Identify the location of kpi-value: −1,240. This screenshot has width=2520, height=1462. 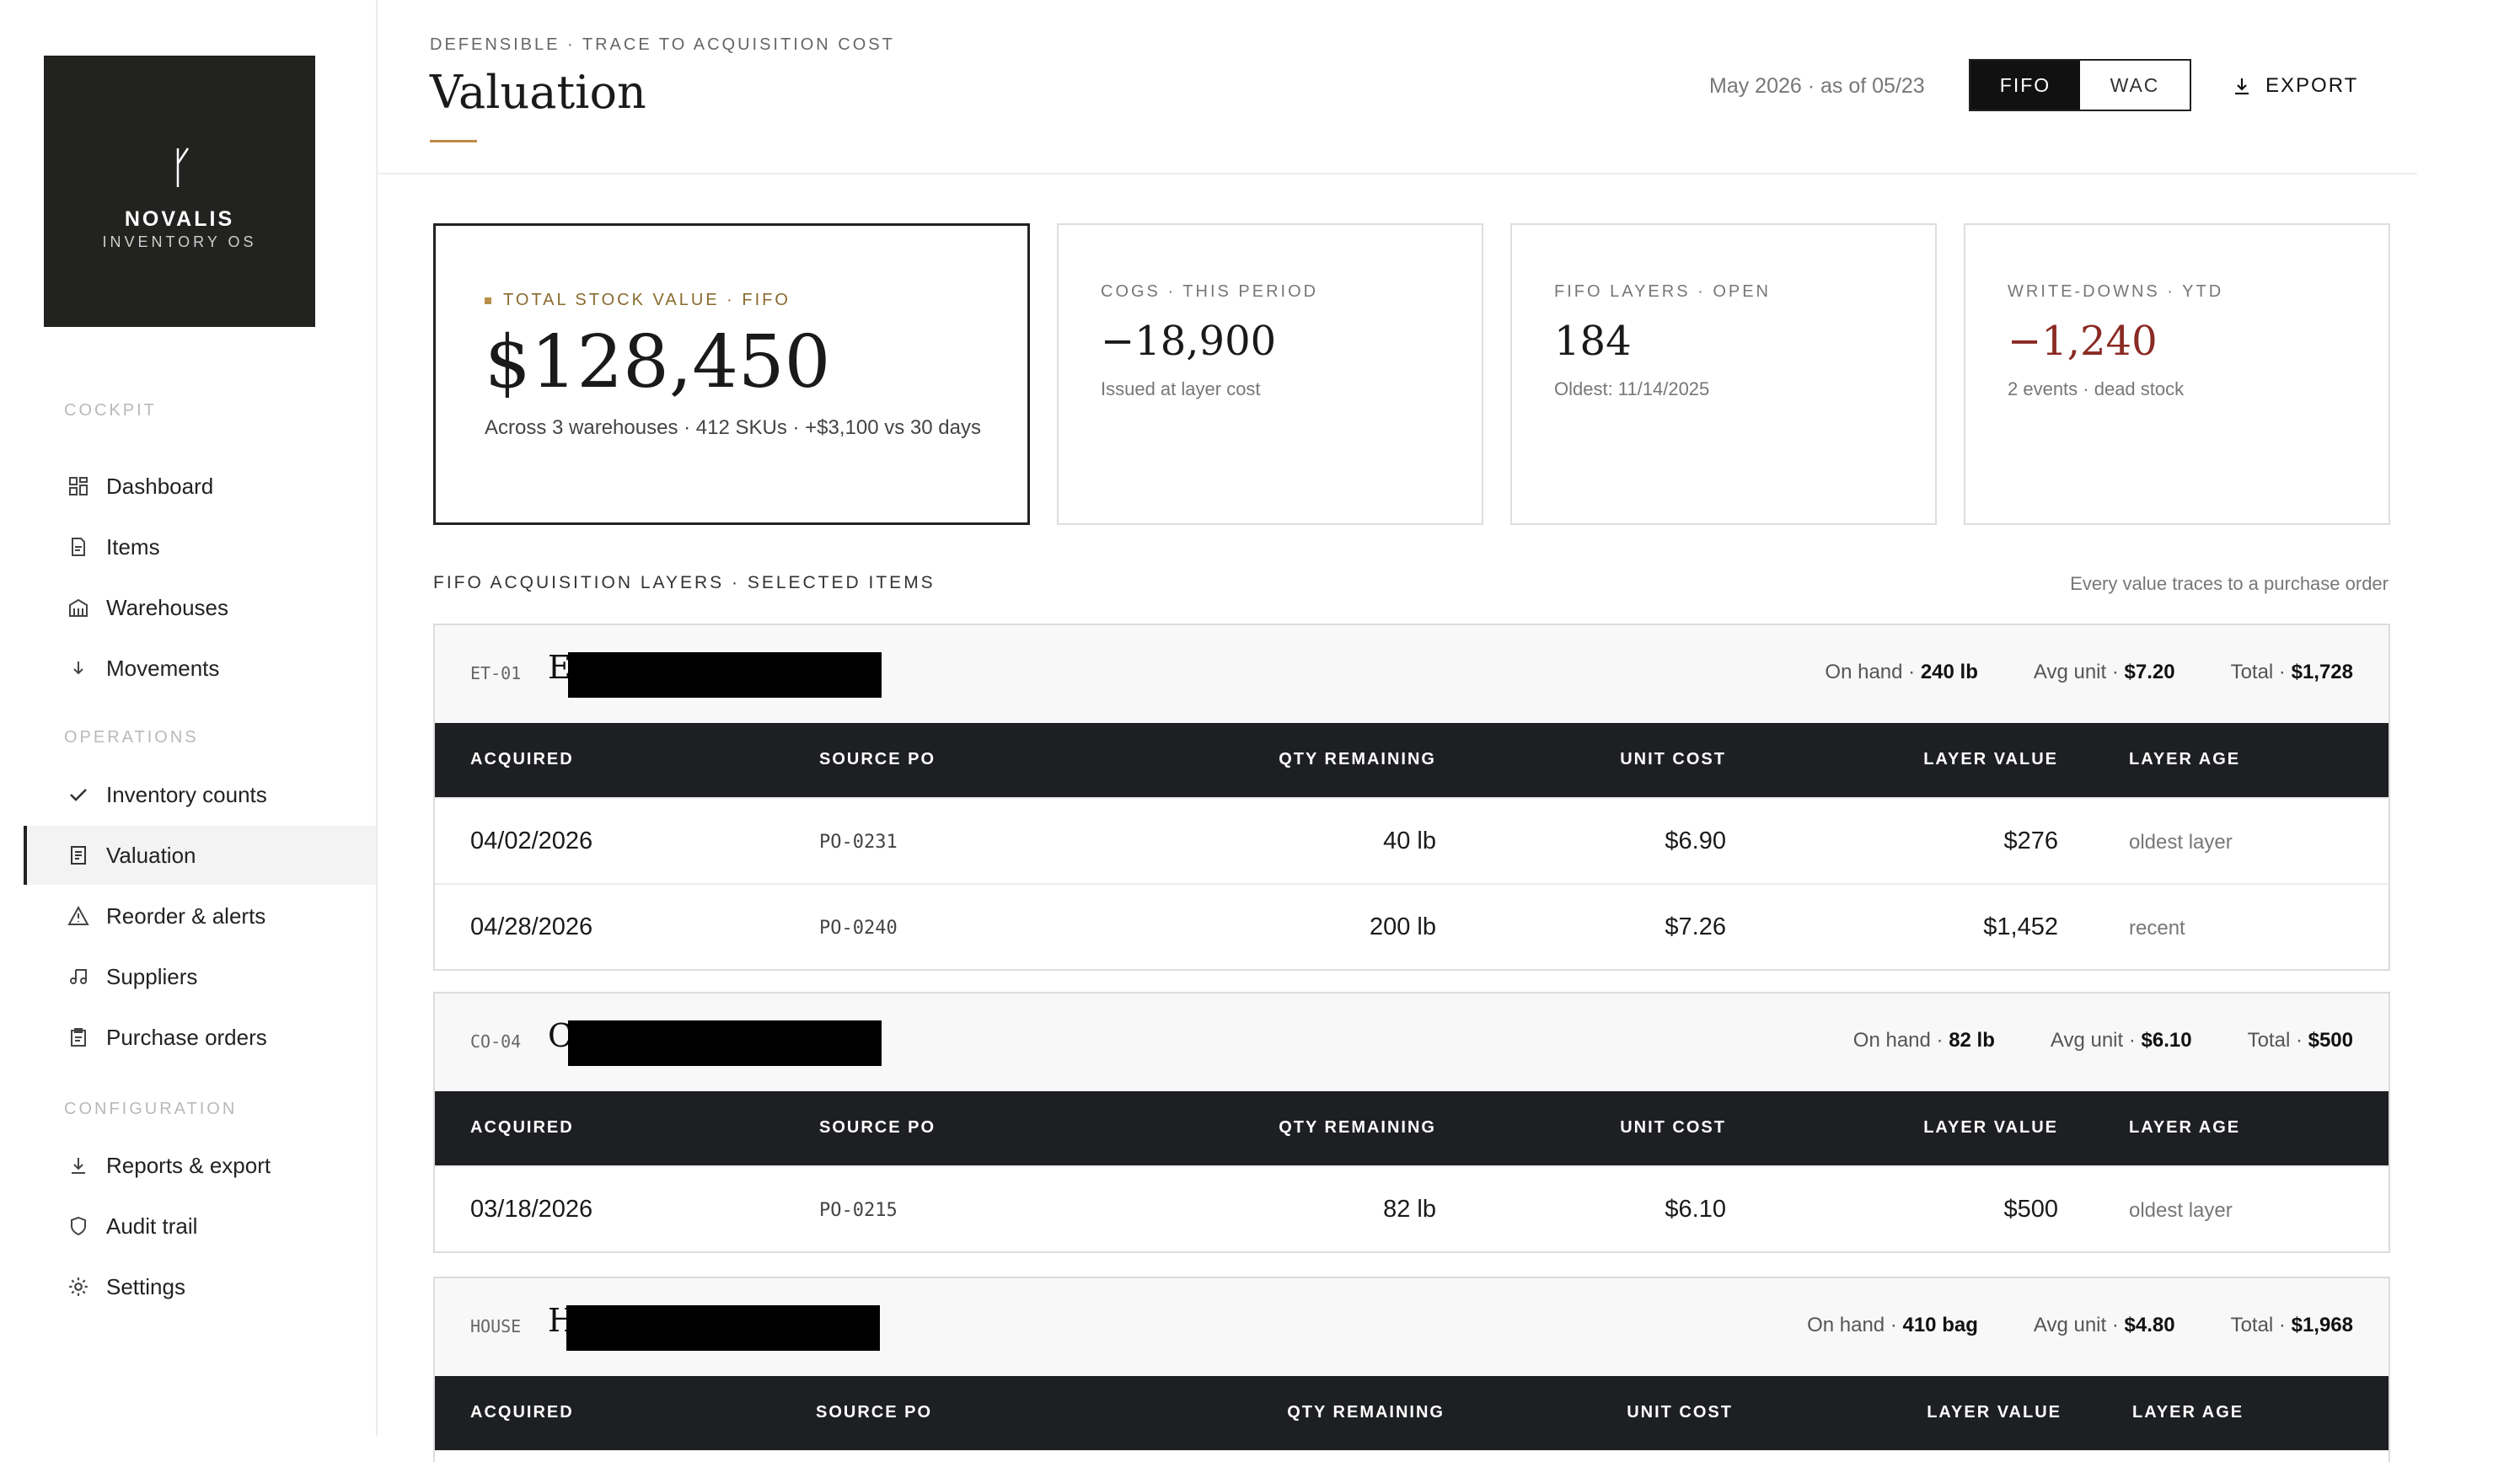
(2083, 341).